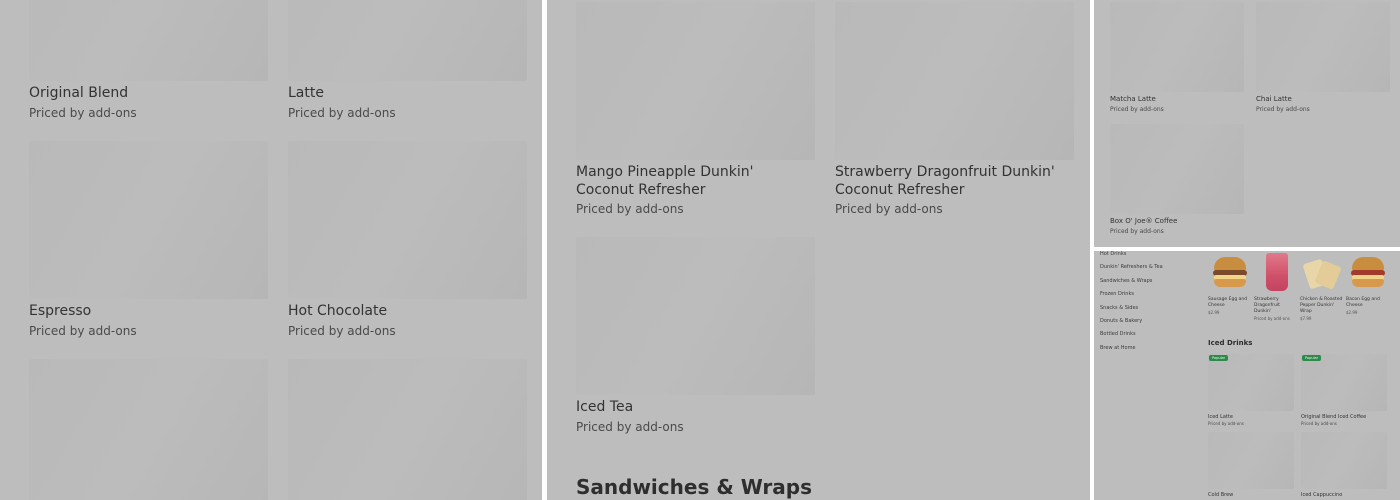 The image size is (1400, 500). What do you see at coordinates (1140, 324) in the screenshot?
I see `sidebar-item-donuts: Donuts & Bakery` at bounding box center [1140, 324].